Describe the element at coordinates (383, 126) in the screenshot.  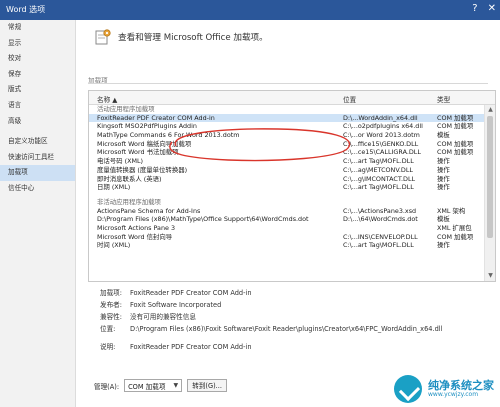
I see `cell-location: C:\...o2pdfplugins x64.dll` at that location.